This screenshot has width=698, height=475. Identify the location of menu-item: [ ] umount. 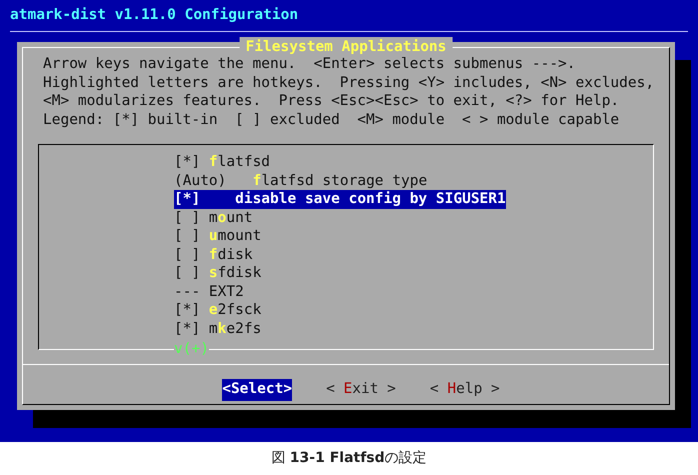
(218, 236).